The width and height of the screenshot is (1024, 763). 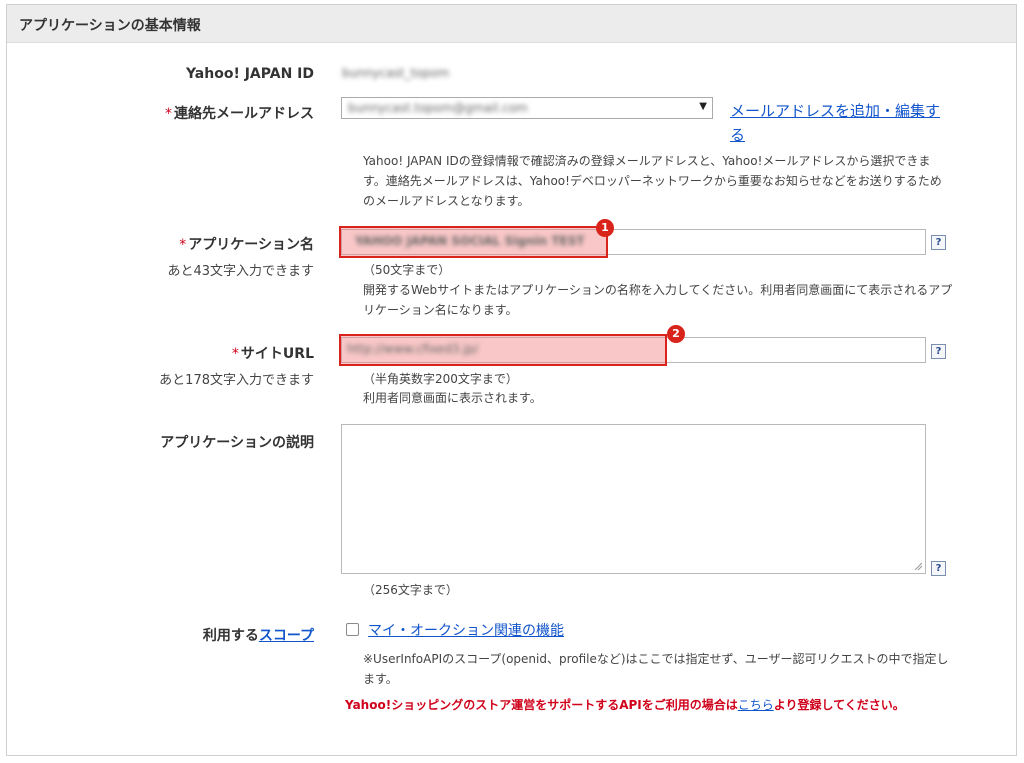 I want to click on step-badge-1: 1, so click(x=605, y=228).